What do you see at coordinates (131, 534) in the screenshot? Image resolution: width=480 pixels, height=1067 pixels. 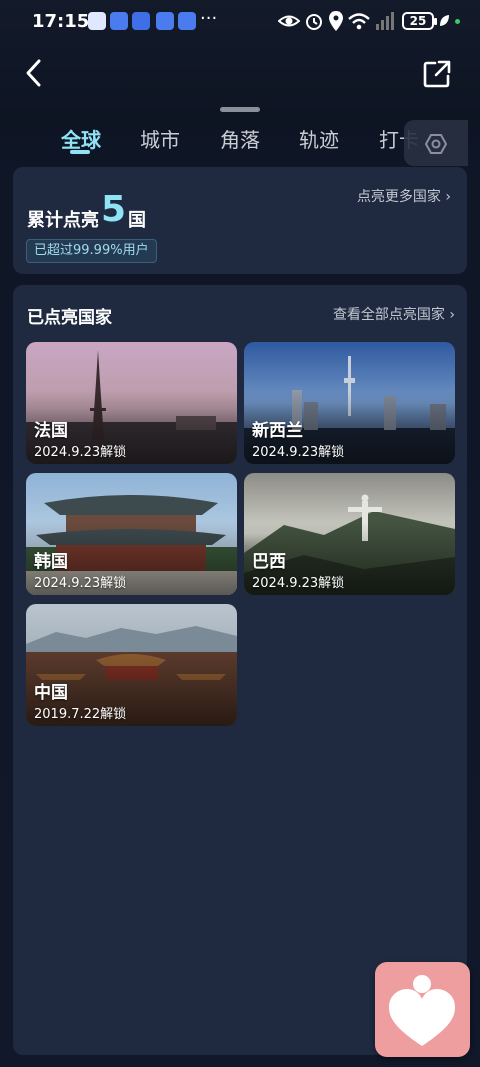 I see `country-card-south-korea: 韩国 2024.9.23解锁` at bounding box center [131, 534].